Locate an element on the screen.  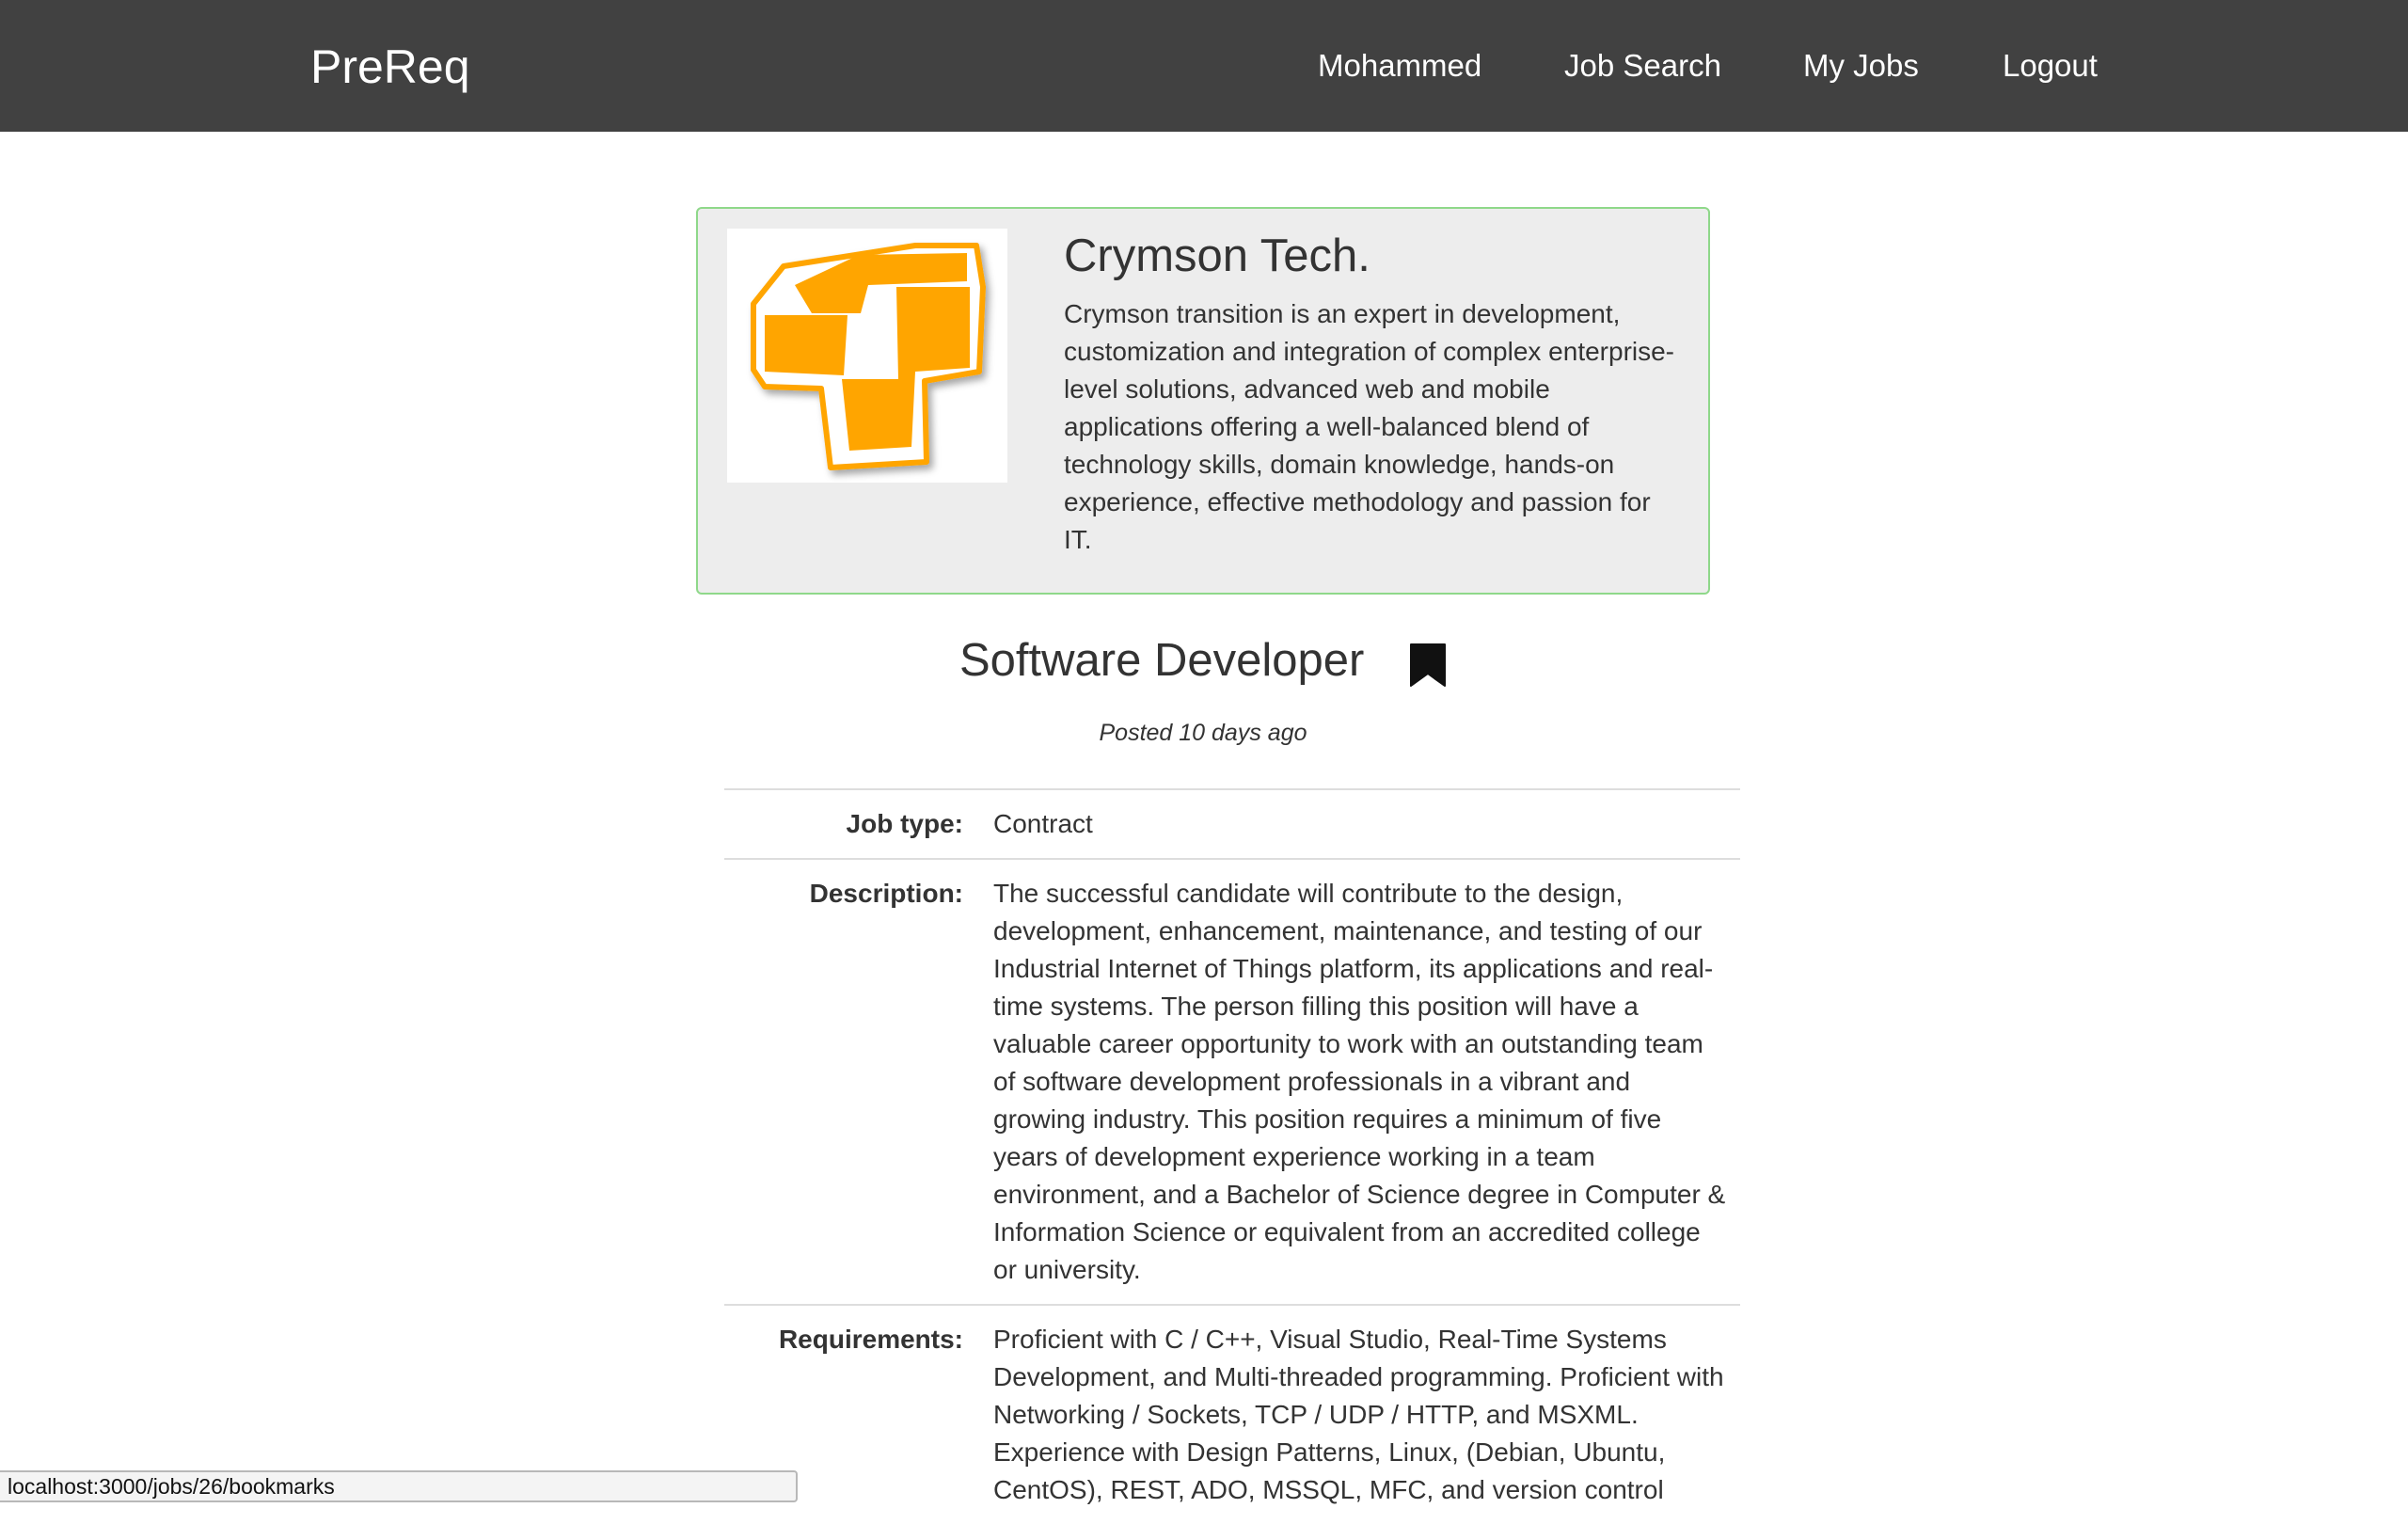
nav-link-my-jobs: My Jobs is located at coordinates (1861, 66).